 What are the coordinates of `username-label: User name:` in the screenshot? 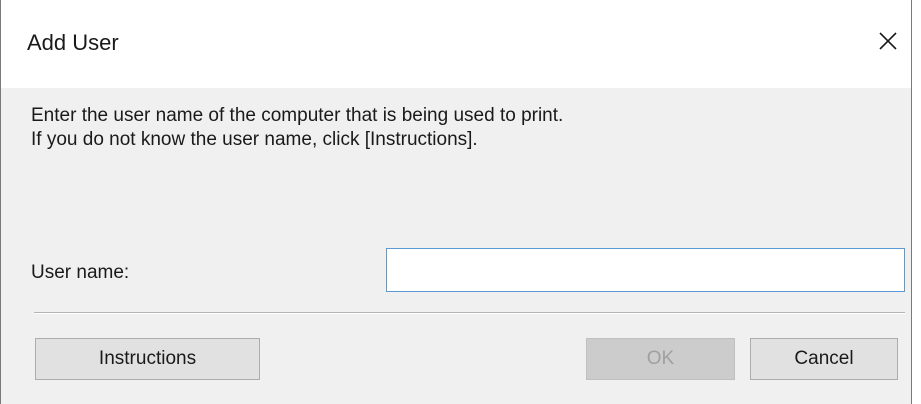 It's located at (80, 272).